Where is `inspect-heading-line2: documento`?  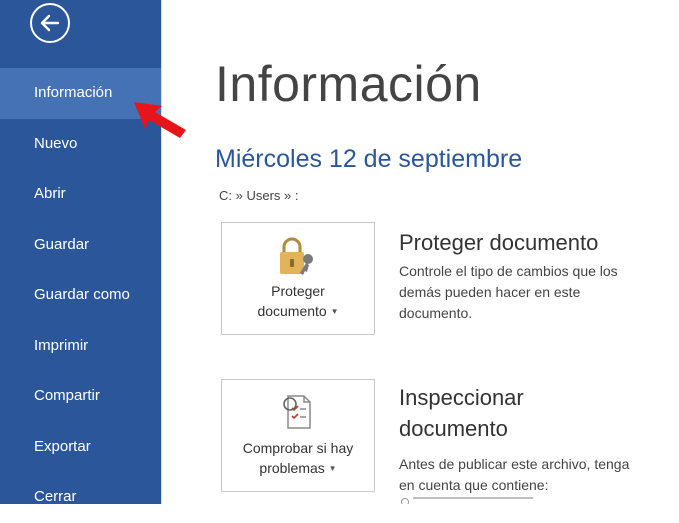
inspect-heading-line2: documento is located at coordinates (453, 428).